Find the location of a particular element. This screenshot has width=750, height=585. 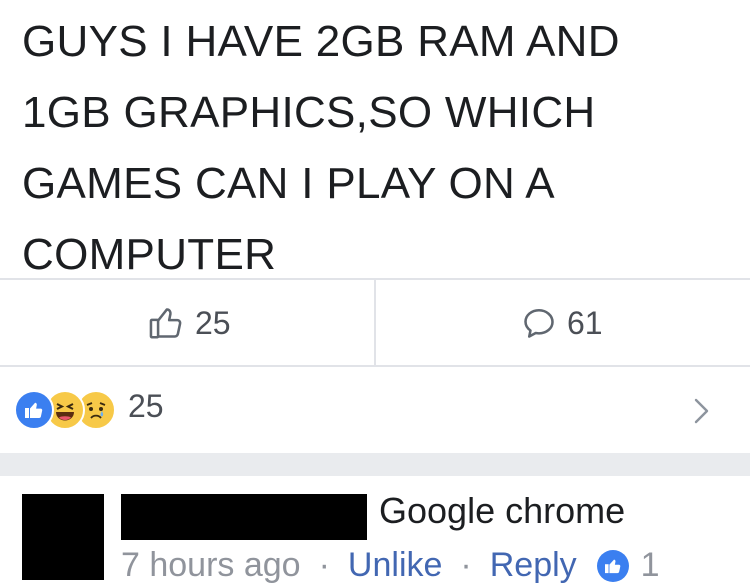

thumbs-up-icon is located at coordinates (166, 323).